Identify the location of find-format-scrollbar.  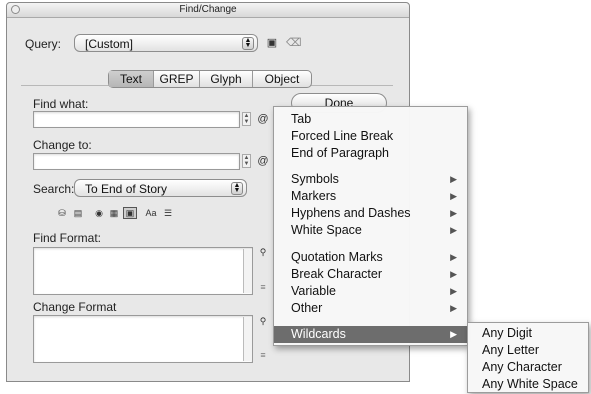
(247, 271).